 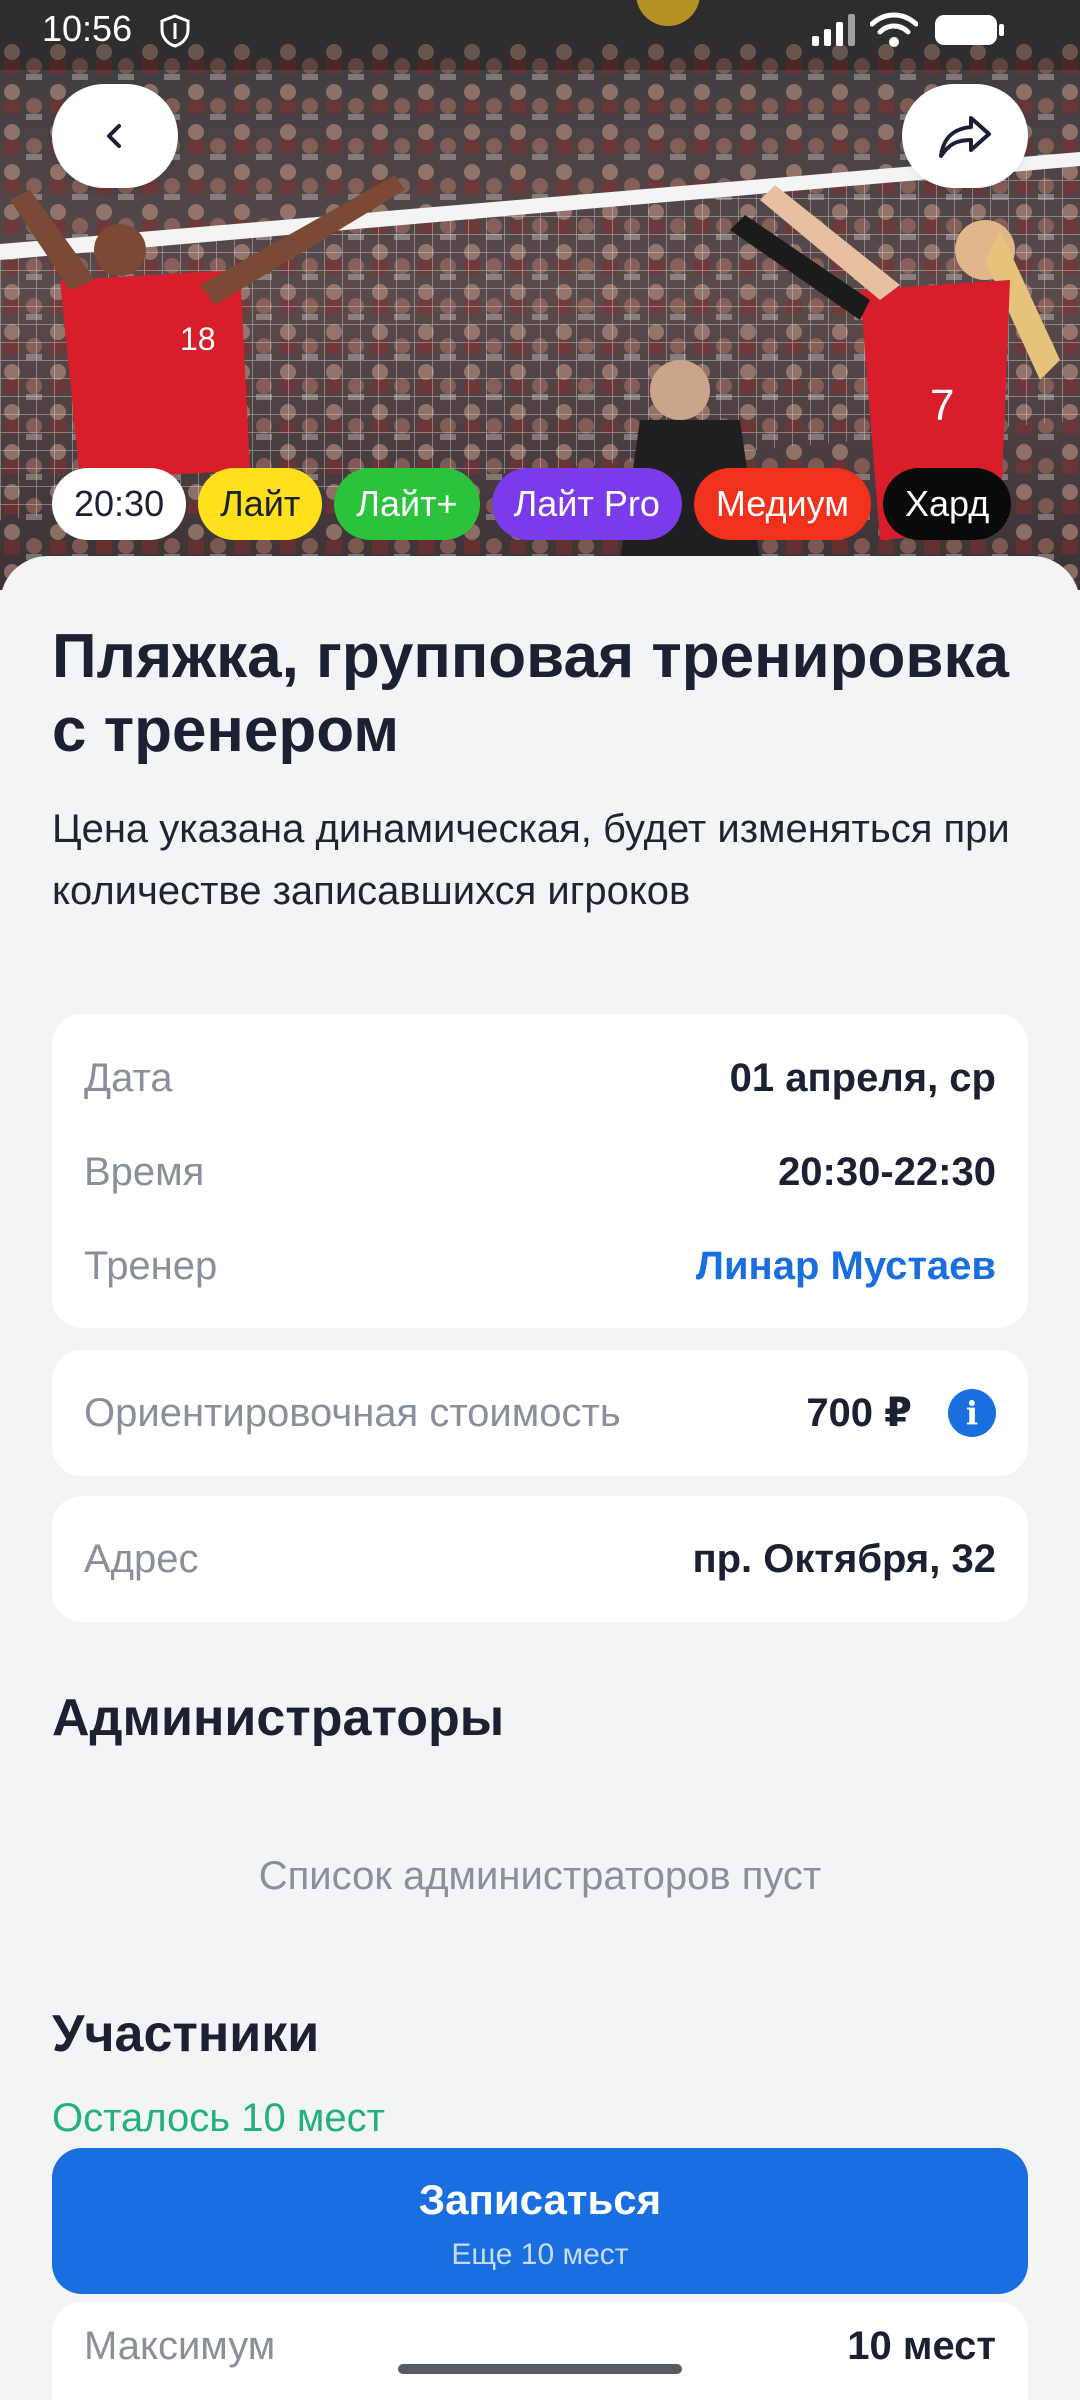 What do you see at coordinates (859, 1413) in the screenshot?
I see `price-value: 700 ₽` at bounding box center [859, 1413].